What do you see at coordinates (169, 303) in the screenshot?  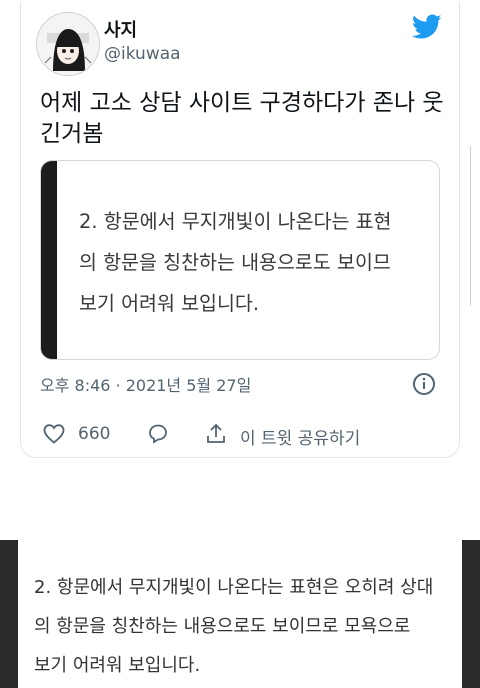 I see `media-text-line: 보기 어려워 보입니다.` at bounding box center [169, 303].